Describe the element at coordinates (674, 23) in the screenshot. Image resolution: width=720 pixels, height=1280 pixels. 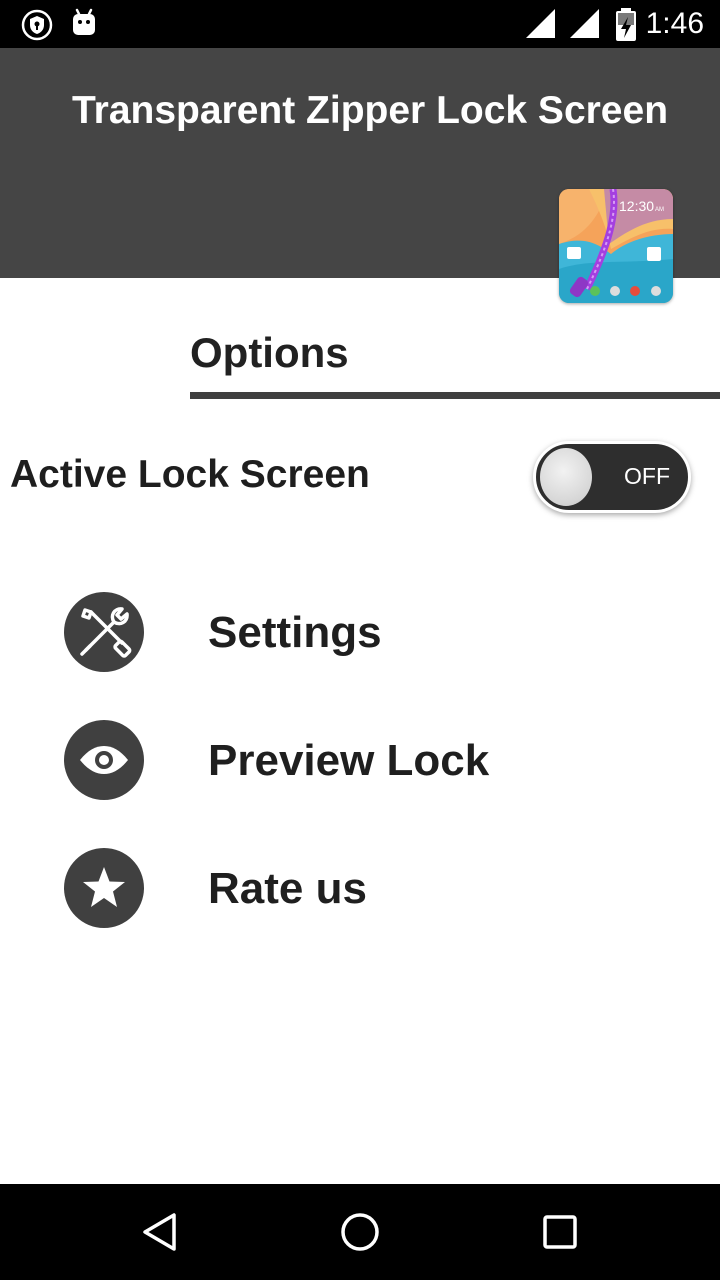
I see `status-time: 1:46` at that location.